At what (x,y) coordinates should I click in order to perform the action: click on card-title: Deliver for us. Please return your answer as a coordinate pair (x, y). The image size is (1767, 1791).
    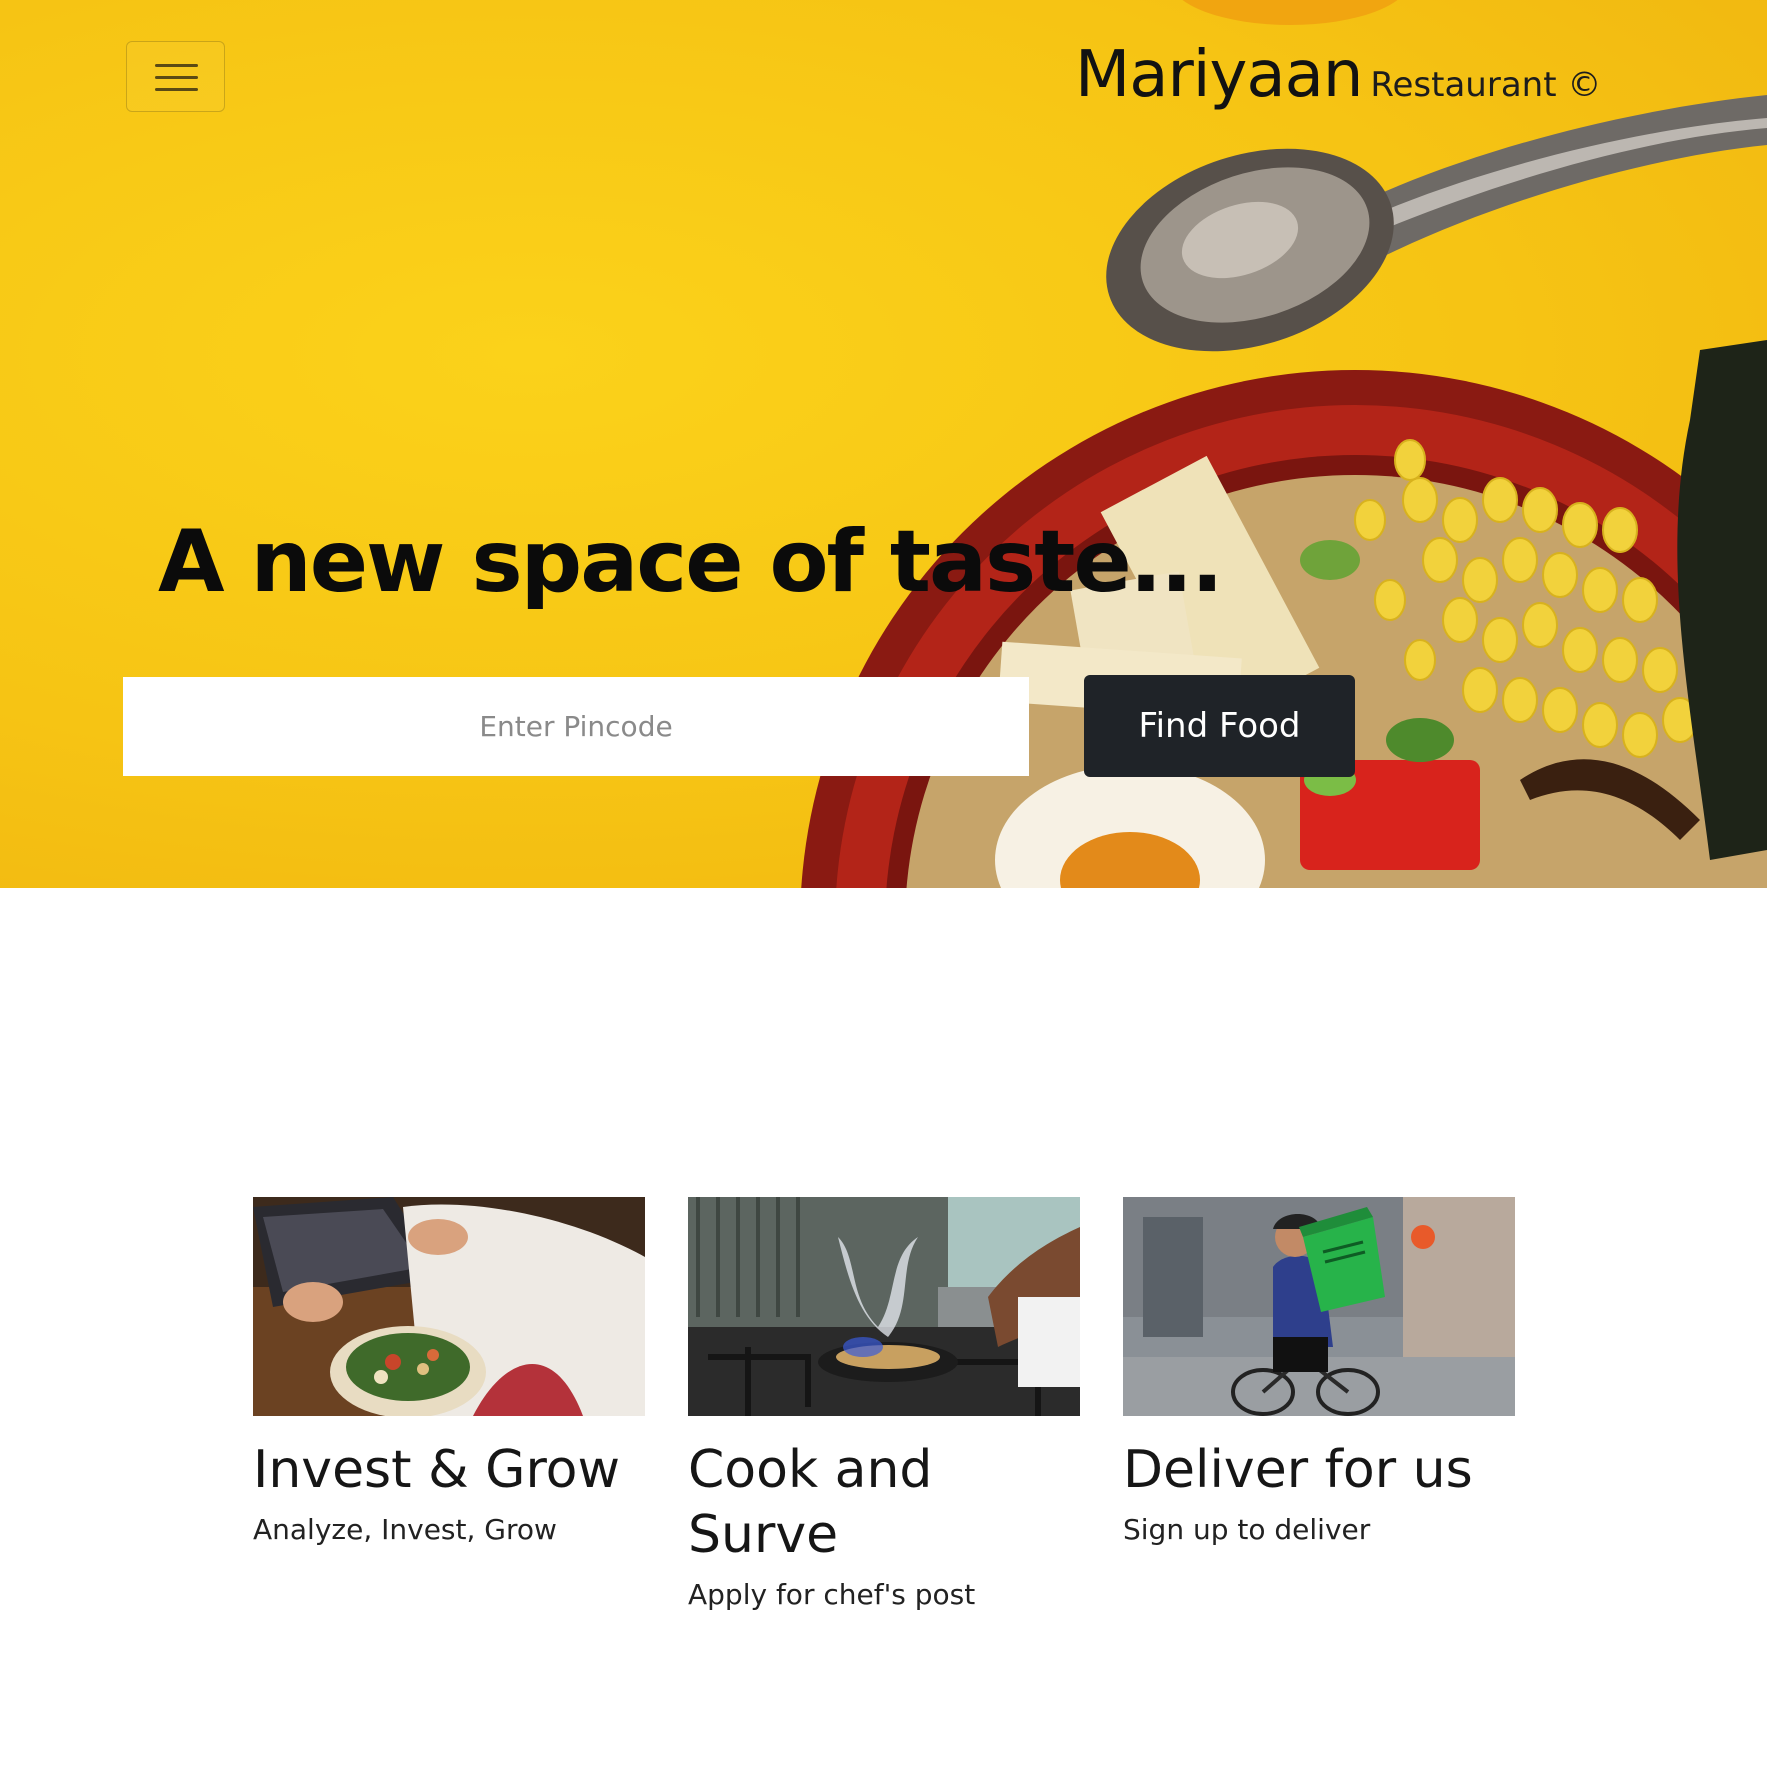
    Looking at the image, I should click on (1298, 1470).